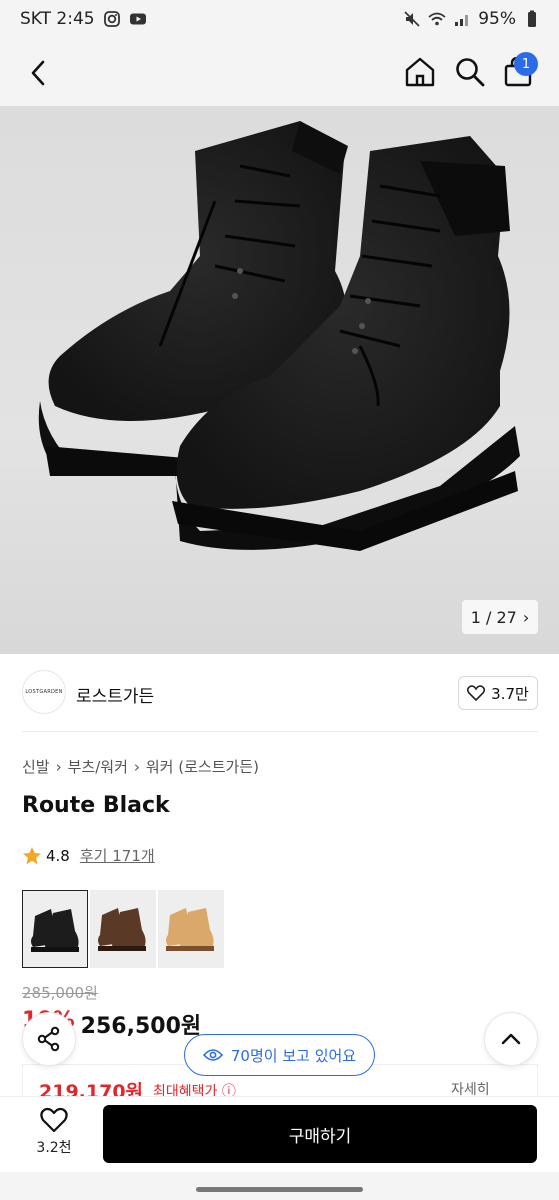 This screenshot has height=1200, width=559. What do you see at coordinates (141, 1026) in the screenshot?
I see `sale-price: 256,500원` at bounding box center [141, 1026].